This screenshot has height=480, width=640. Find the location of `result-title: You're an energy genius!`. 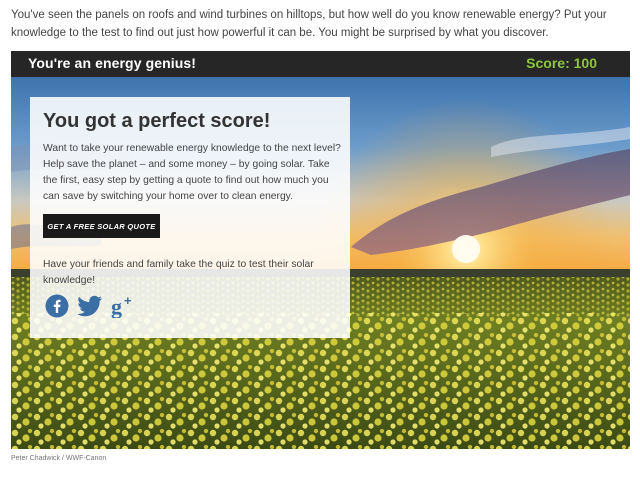

result-title: You're an energy genius! is located at coordinates (112, 63).